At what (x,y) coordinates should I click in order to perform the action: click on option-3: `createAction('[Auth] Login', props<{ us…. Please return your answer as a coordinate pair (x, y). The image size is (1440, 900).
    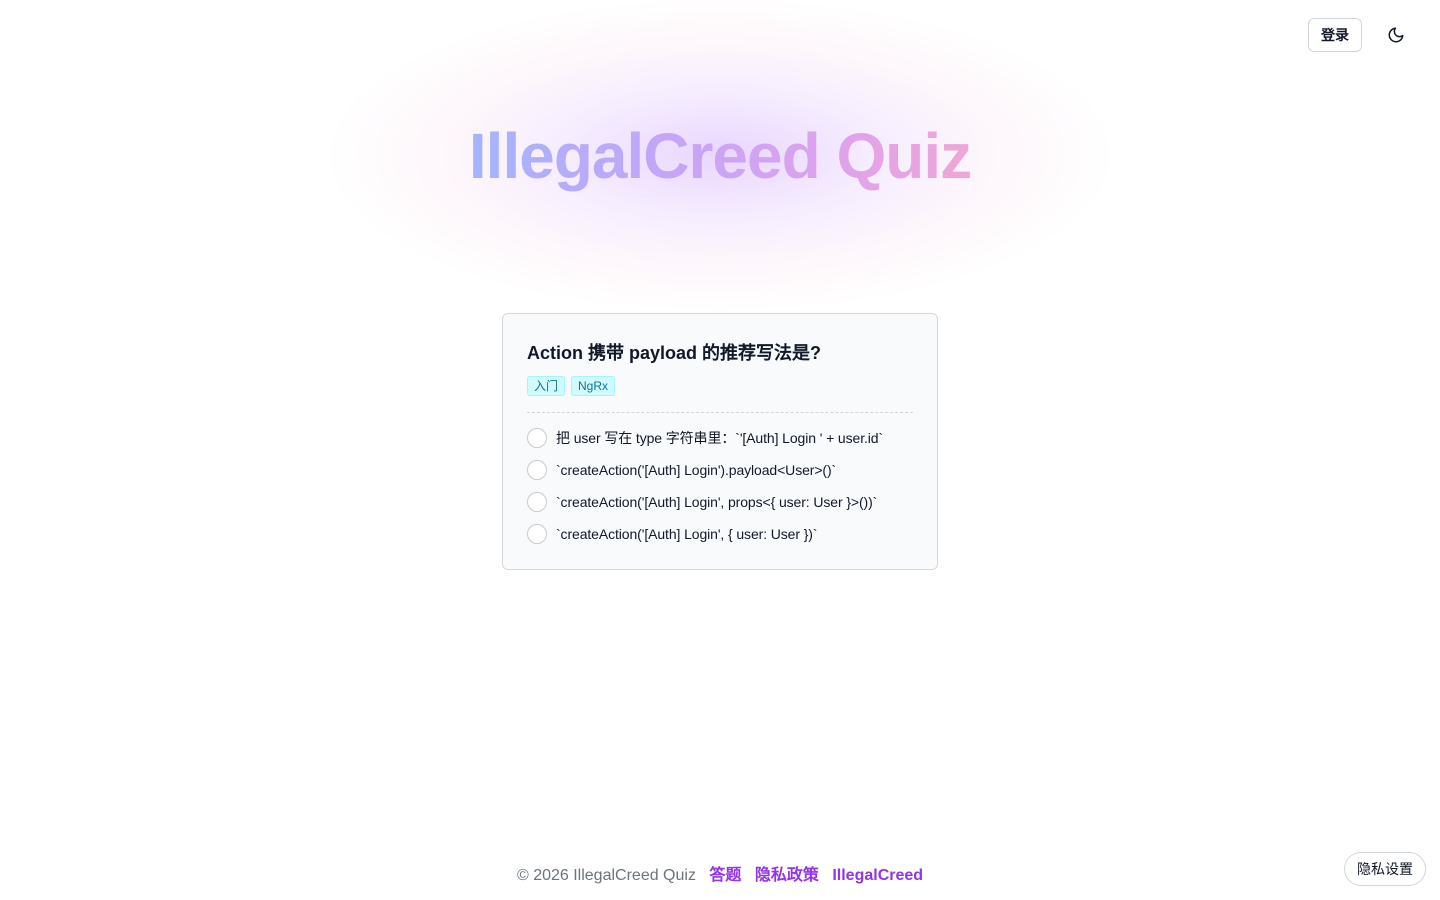
    Looking at the image, I should click on (720, 502).